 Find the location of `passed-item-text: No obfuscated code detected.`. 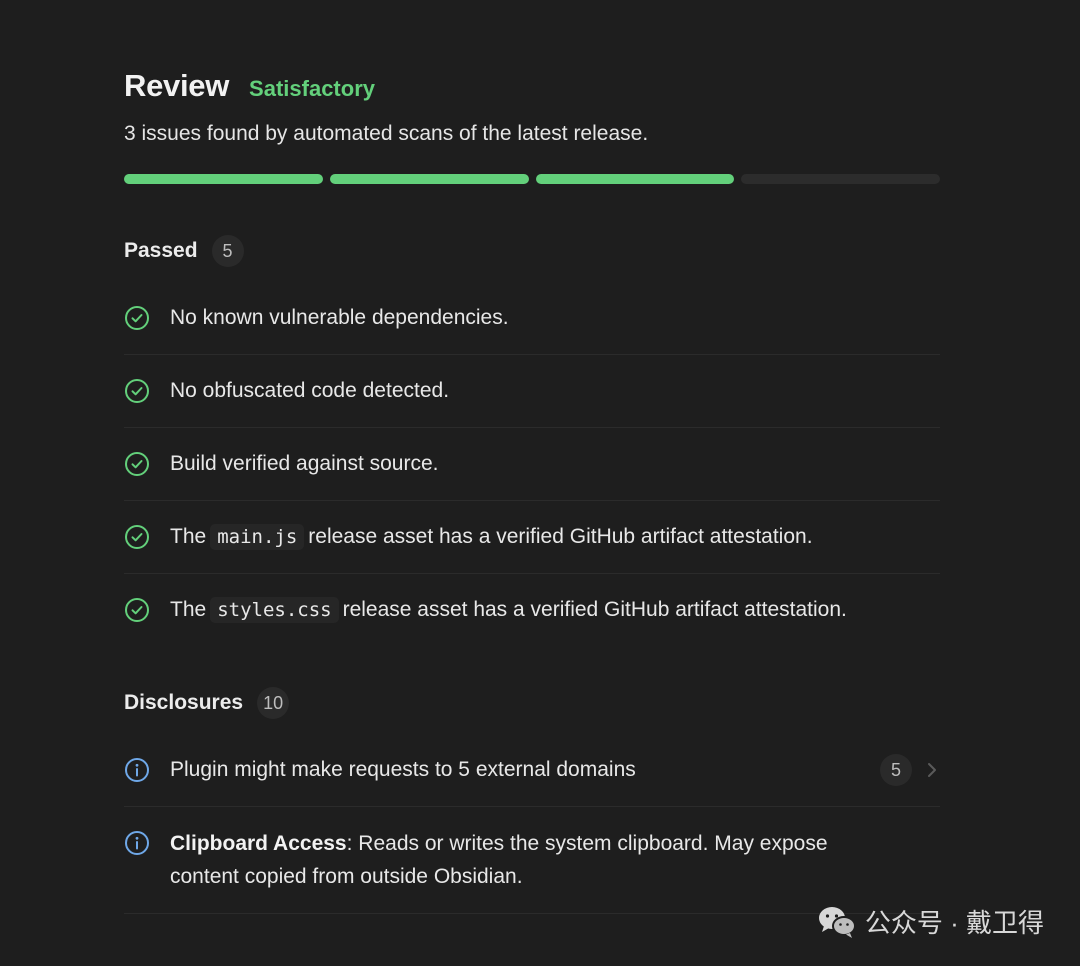

passed-item-text: No obfuscated code detected. is located at coordinates (310, 390).